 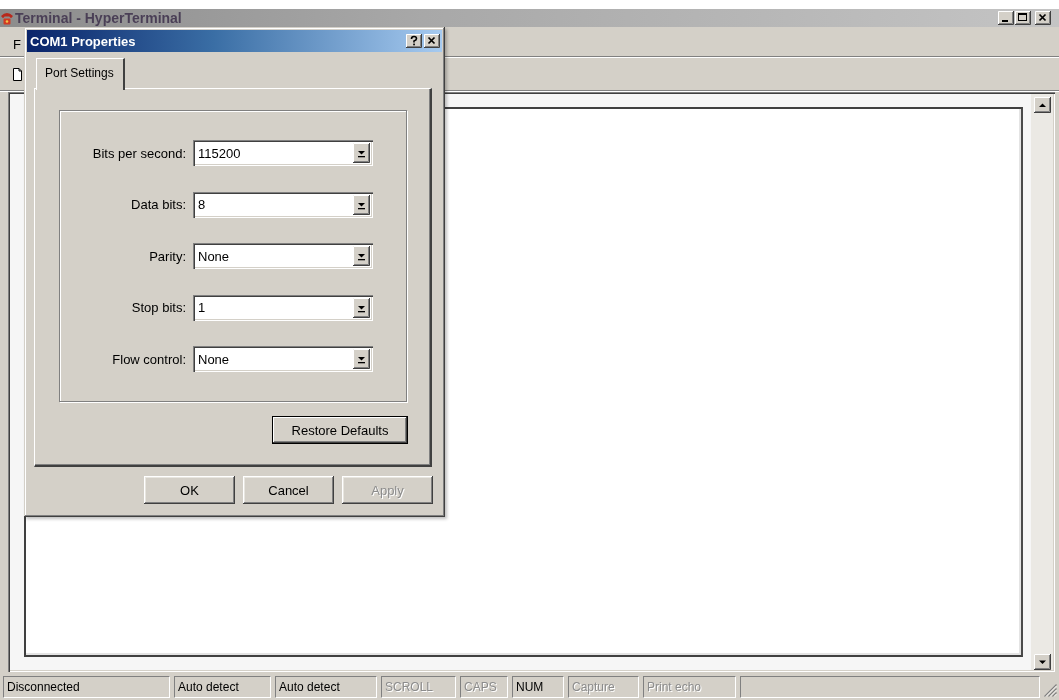 What do you see at coordinates (80, 74) in the screenshot?
I see `tab: Port Settings` at bounding box center [80, 74].